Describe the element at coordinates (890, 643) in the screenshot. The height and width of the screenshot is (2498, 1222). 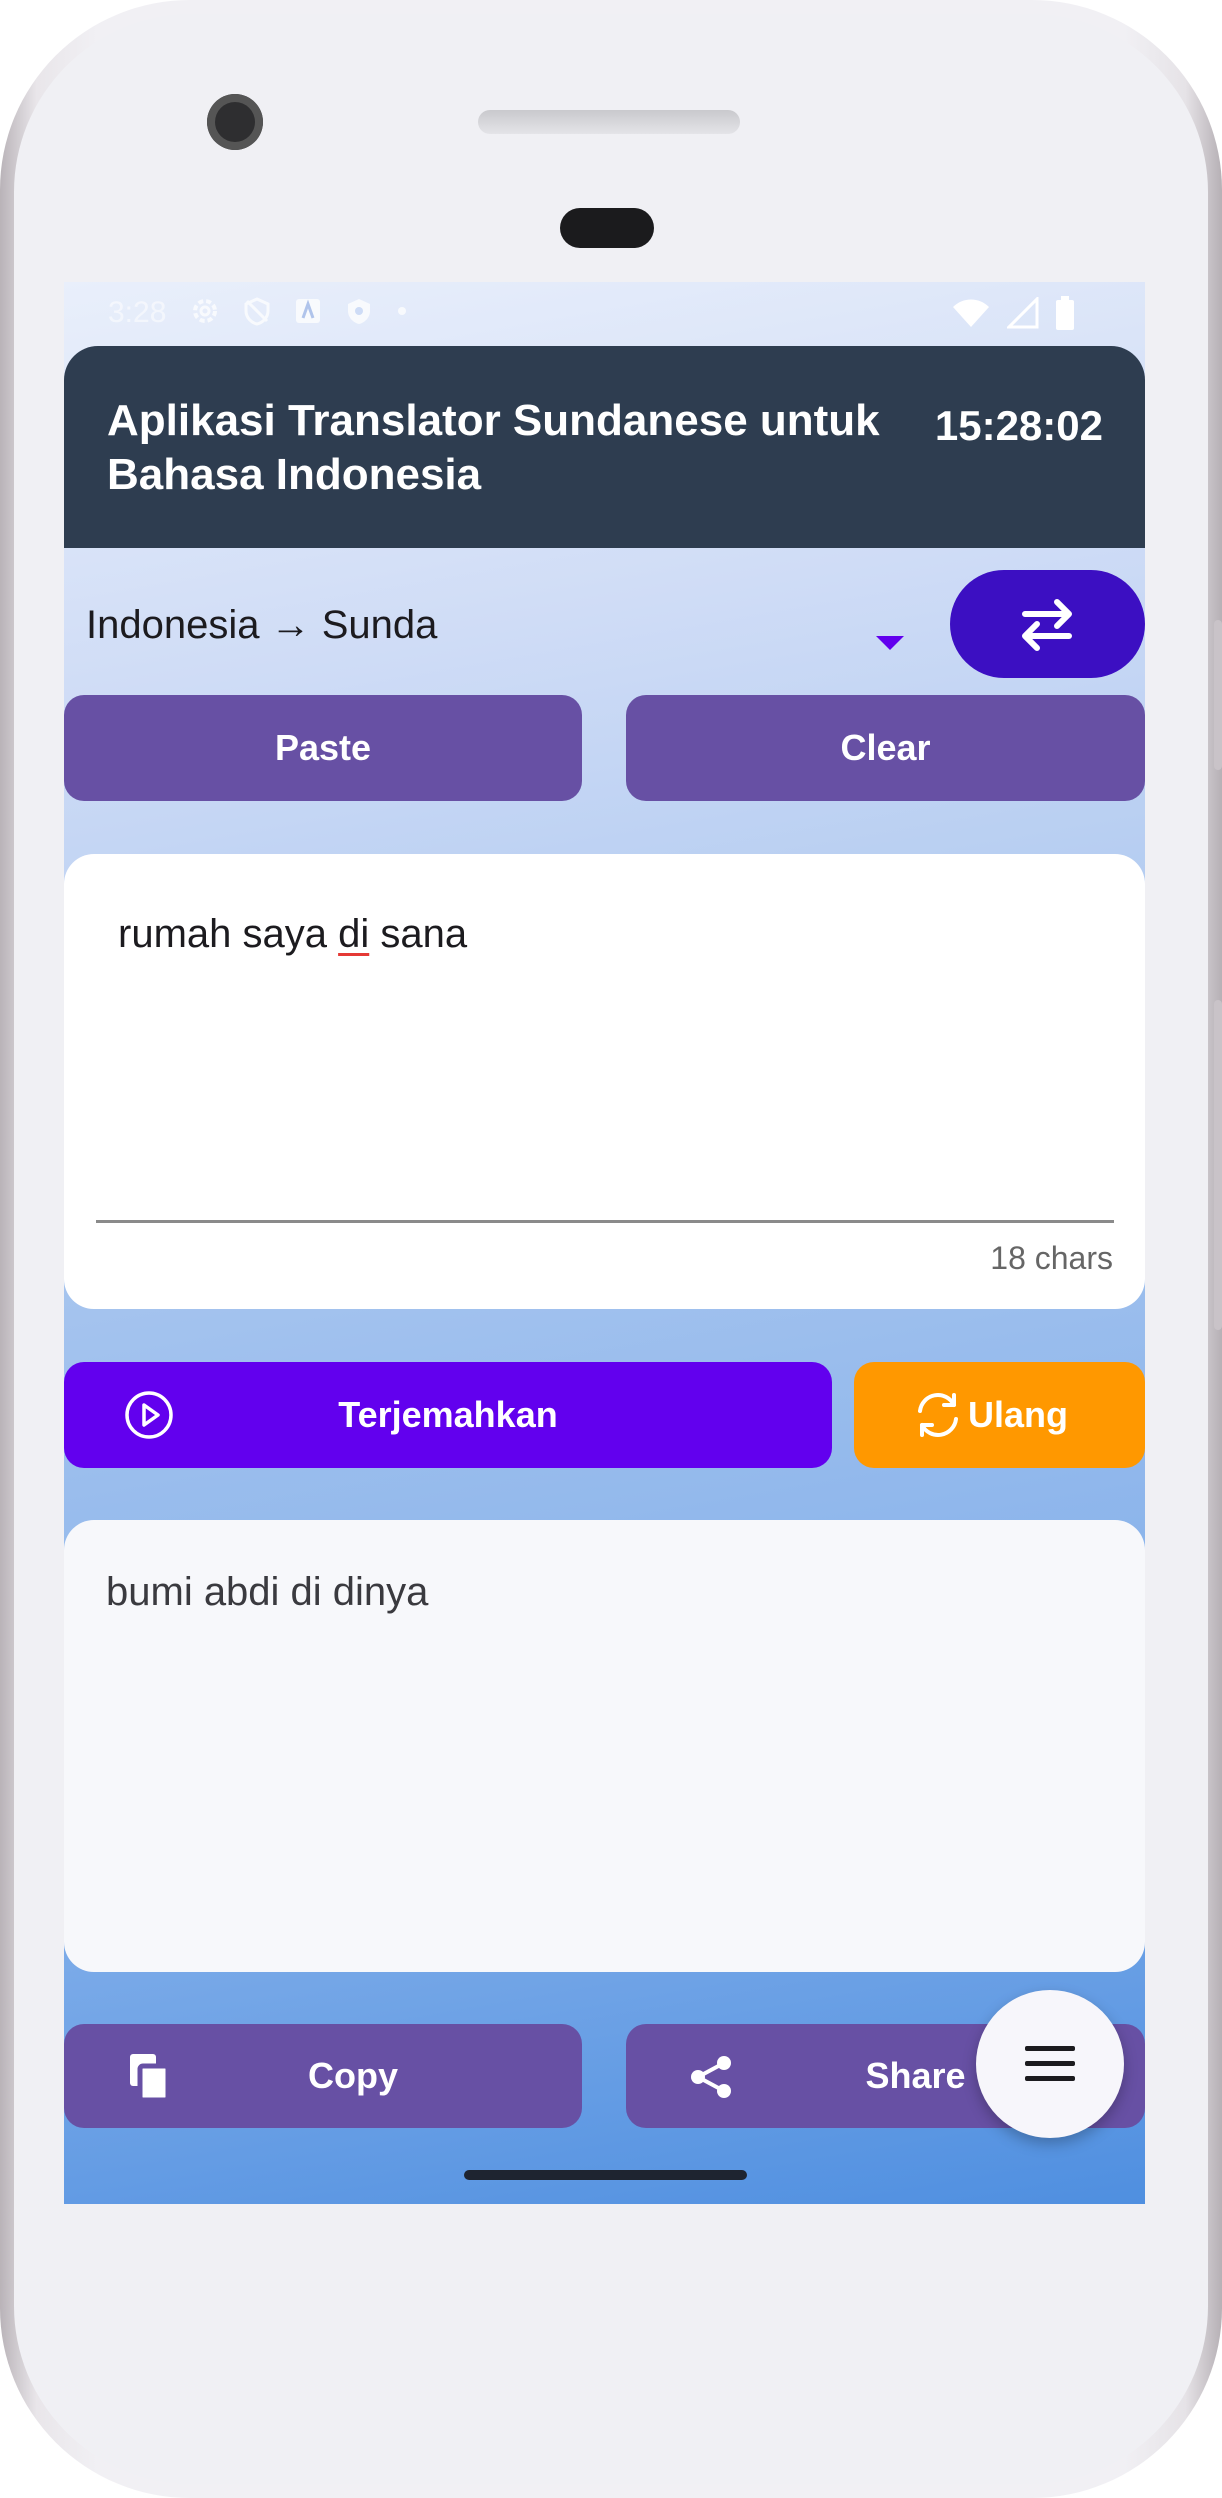
I see `caret-down-icon` at that location.